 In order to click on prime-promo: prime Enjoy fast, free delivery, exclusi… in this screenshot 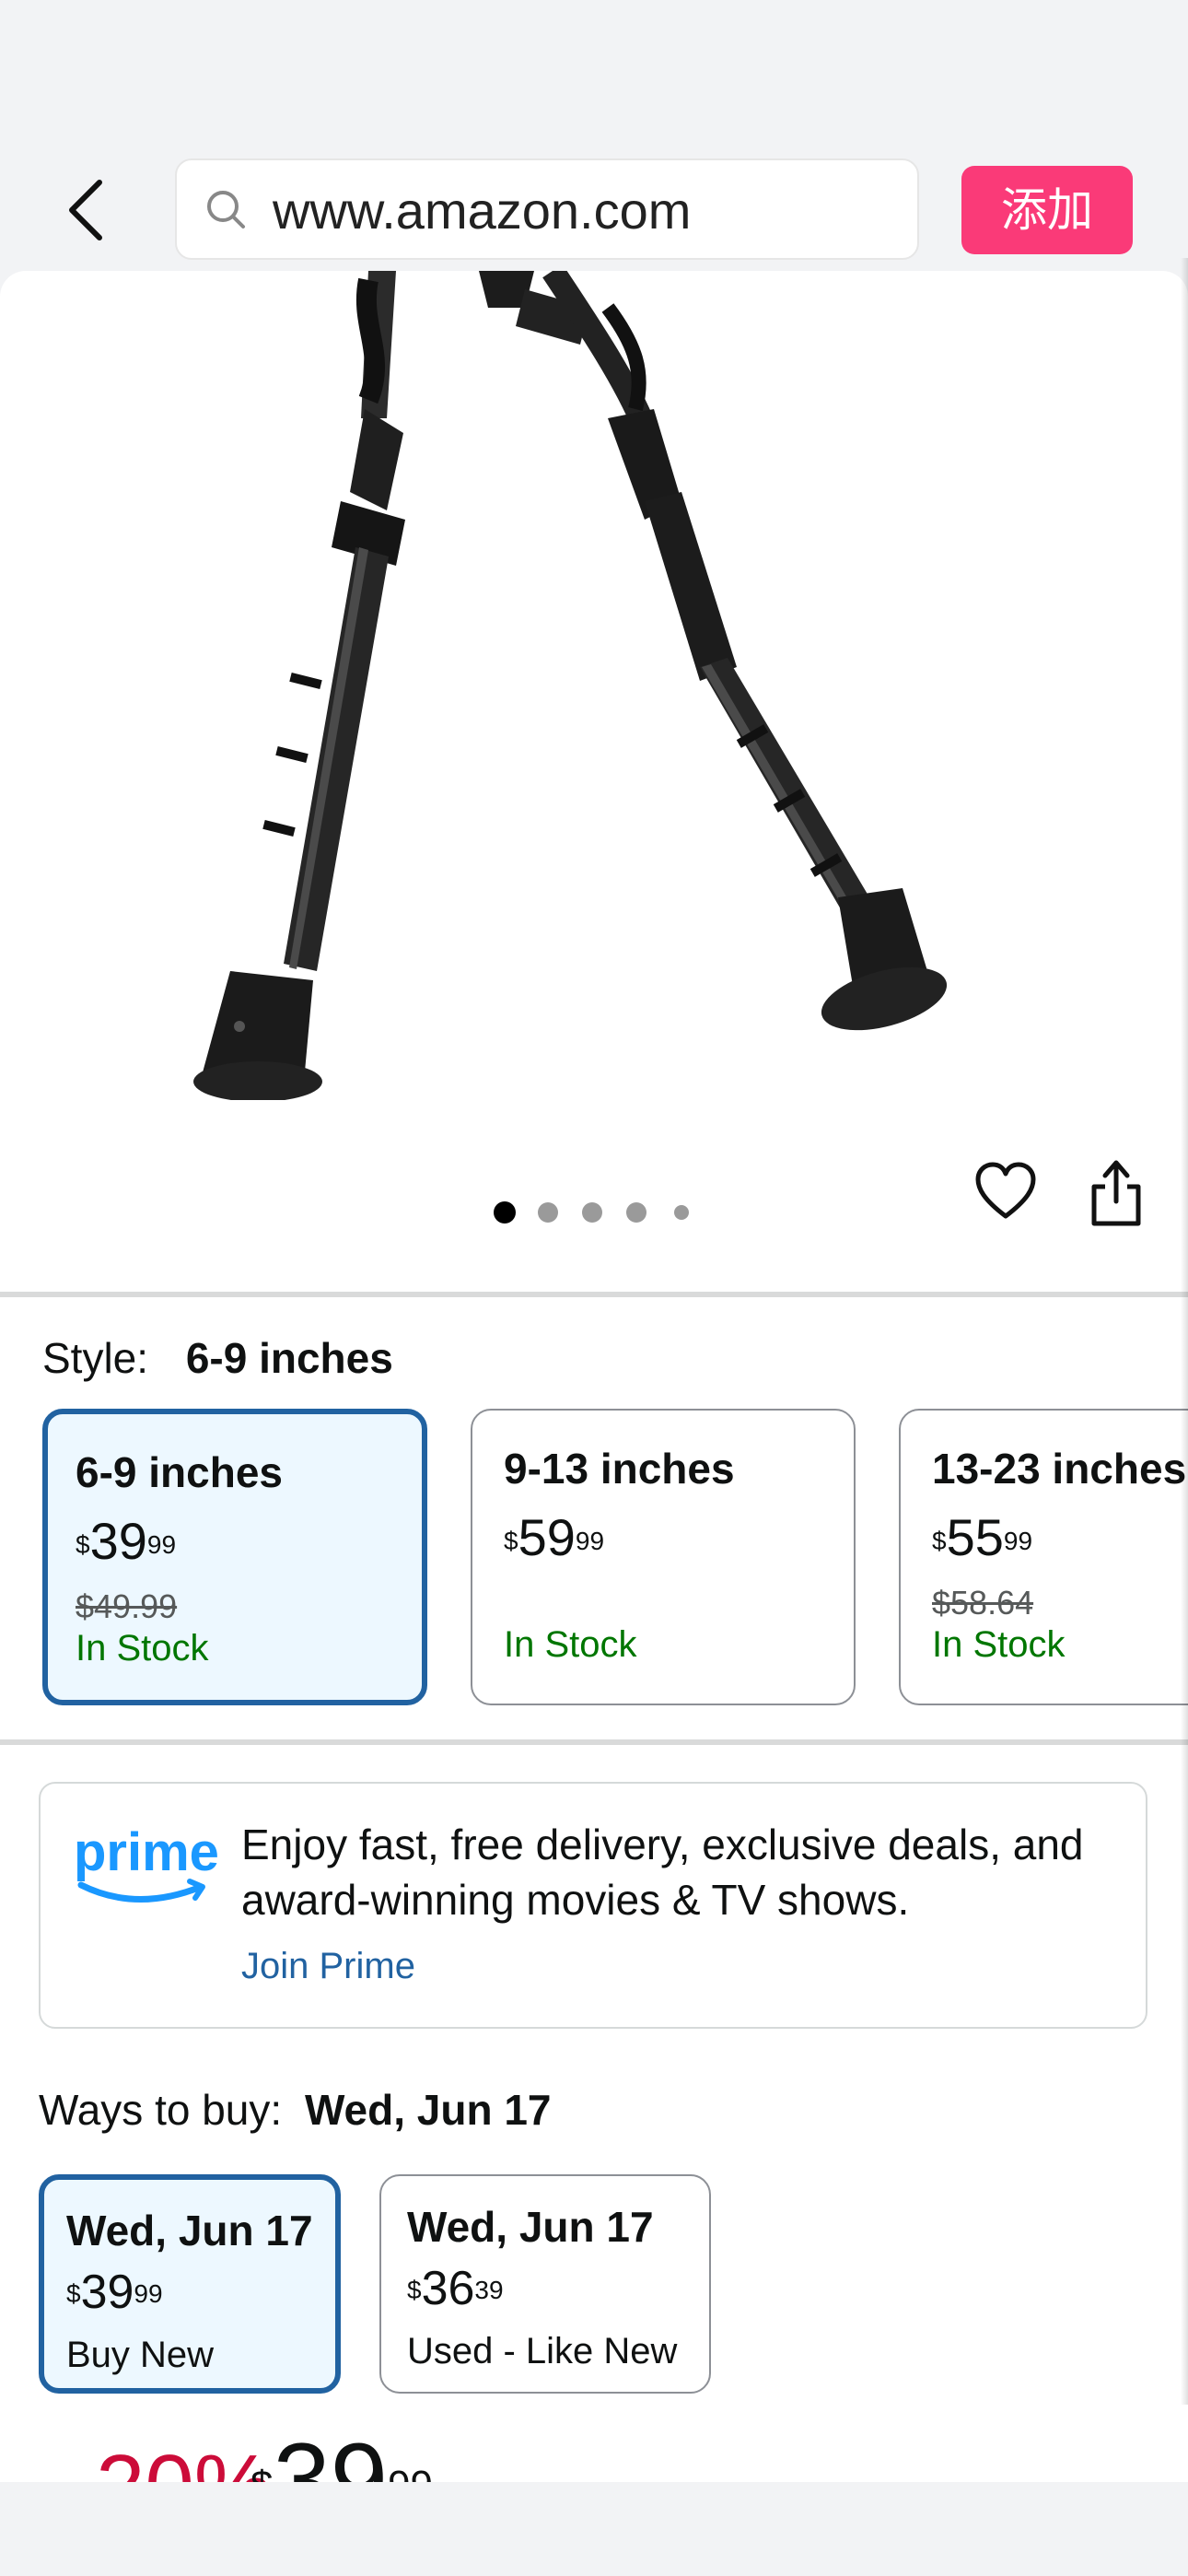, I will do `click(593, 1905)`.